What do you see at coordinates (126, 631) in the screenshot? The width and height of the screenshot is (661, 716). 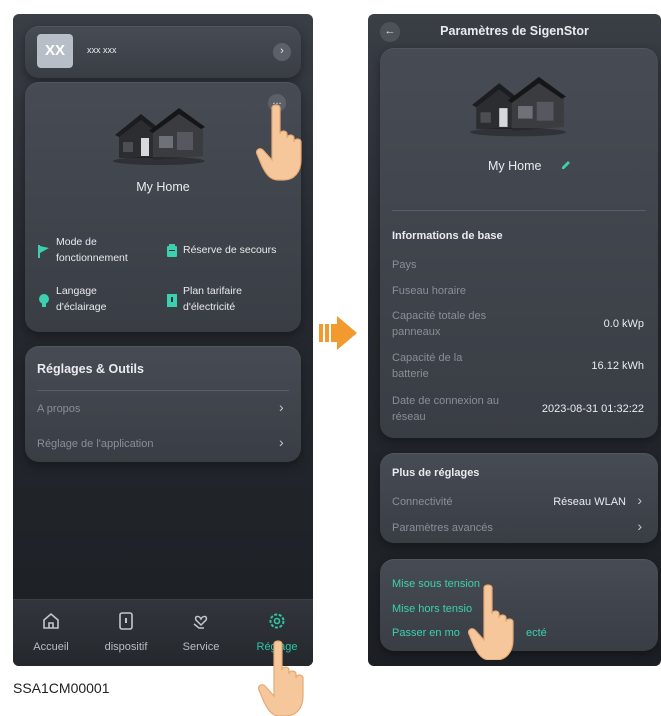 I see `nav-device: dispositif` at bounding box center [126, 631].